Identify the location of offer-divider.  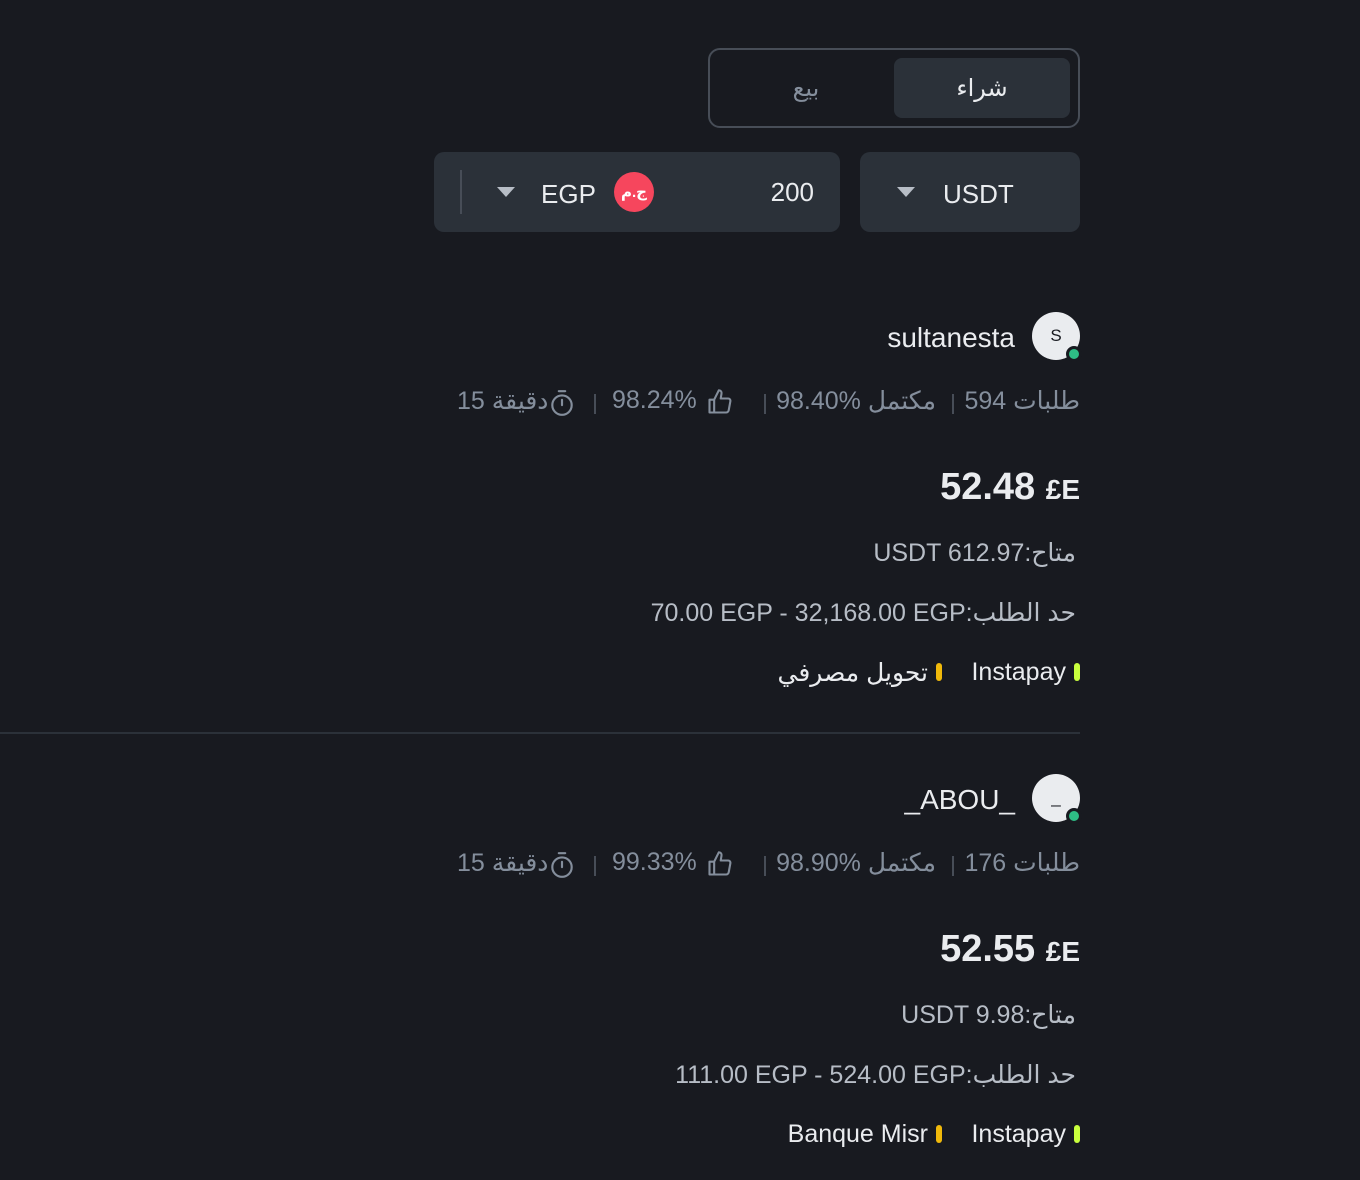
(540, 733).